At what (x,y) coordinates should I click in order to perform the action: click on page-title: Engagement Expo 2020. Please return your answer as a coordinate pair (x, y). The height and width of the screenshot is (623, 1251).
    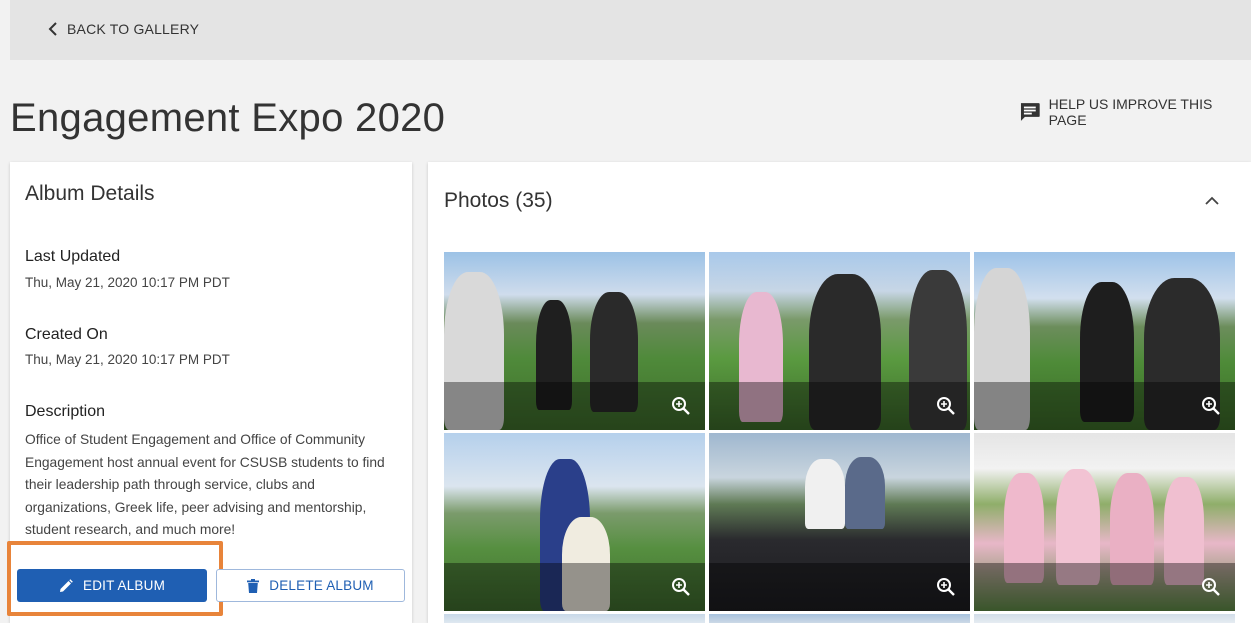
    Looking at the image, I should click on (228, 118).